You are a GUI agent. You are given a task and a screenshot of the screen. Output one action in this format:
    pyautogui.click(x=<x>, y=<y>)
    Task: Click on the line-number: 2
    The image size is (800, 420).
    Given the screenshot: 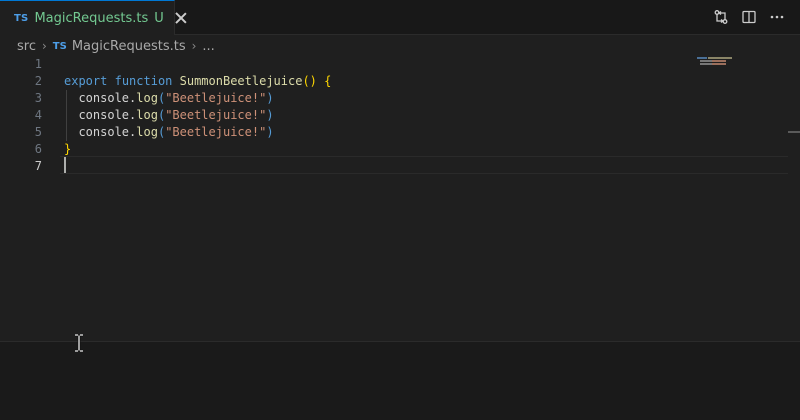 What is the action you would take?
    pyautogui.click(x=38, y=81)
    